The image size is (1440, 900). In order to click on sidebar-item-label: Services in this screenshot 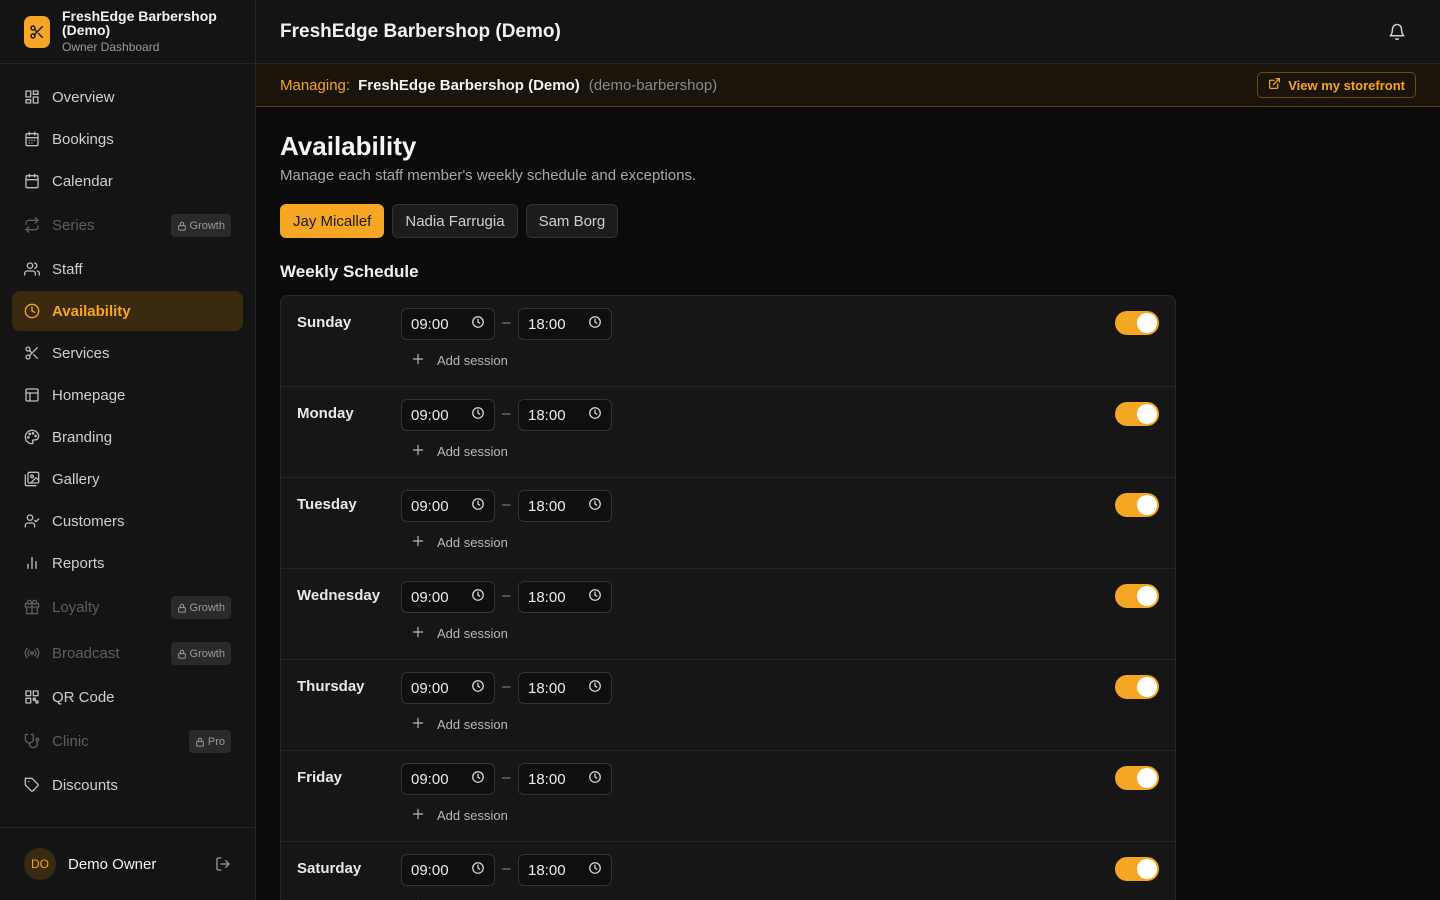, I will do `click(81, 353)`.